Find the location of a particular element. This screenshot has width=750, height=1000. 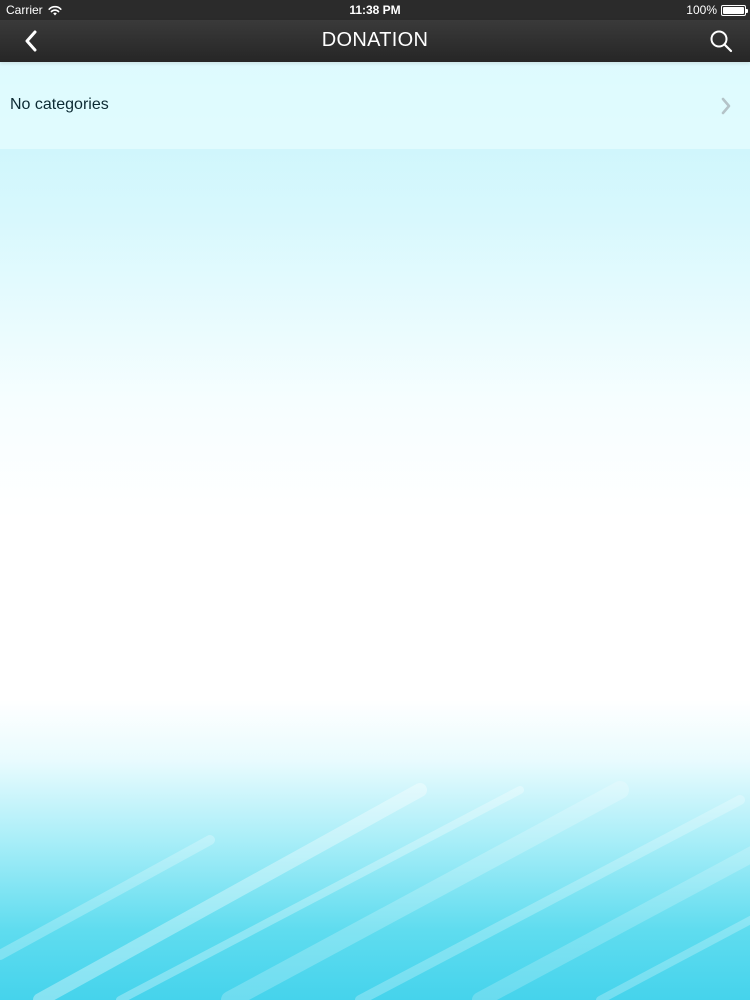

page-title: DONATION is located at coordinates (375, 40).